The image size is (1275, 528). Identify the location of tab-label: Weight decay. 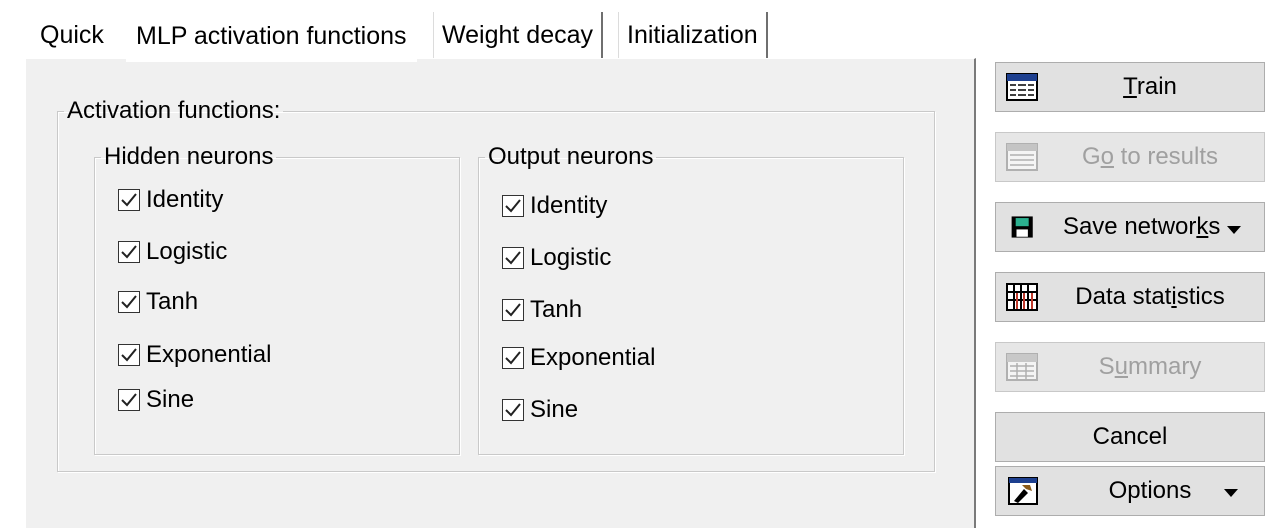
(518, 35).